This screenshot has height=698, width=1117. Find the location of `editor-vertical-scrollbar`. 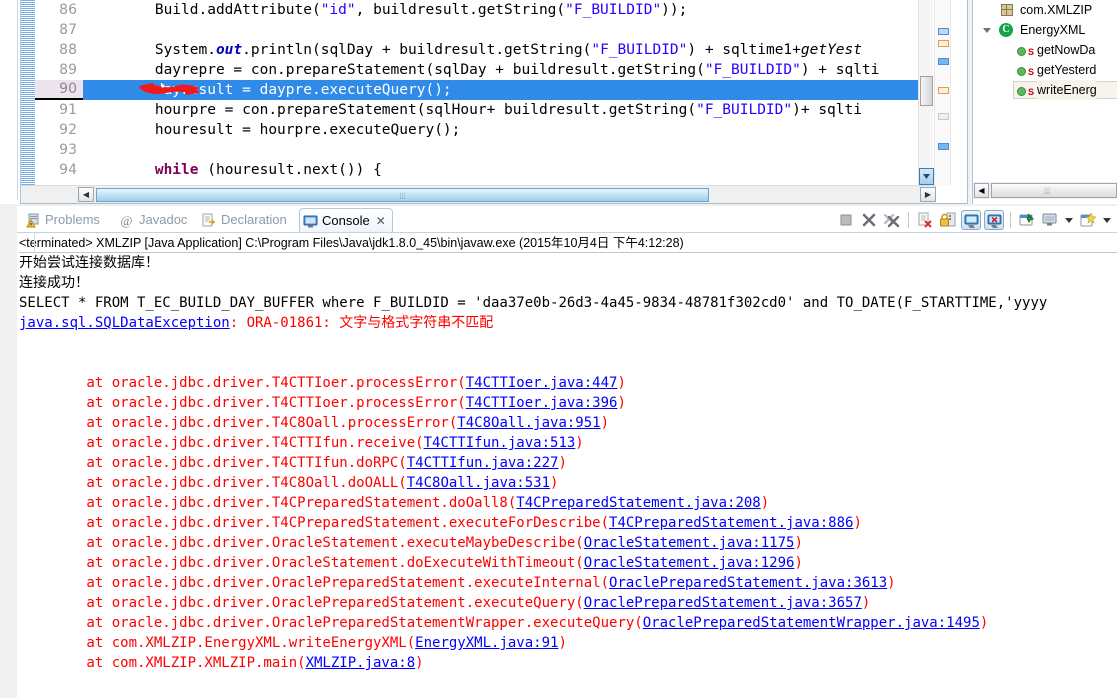

editor-vertical-scrollbar is located at coordinates (926, 92).